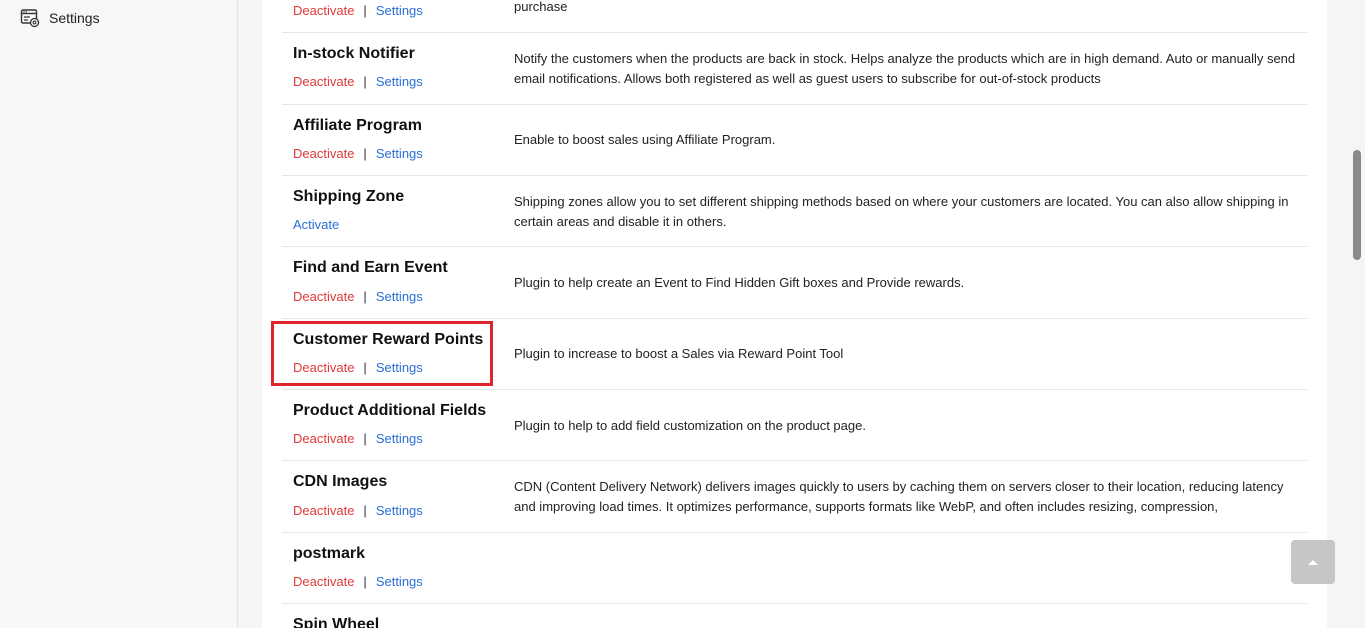  I want to click on plugin-name: Spin Wheel, so click(336, 622).